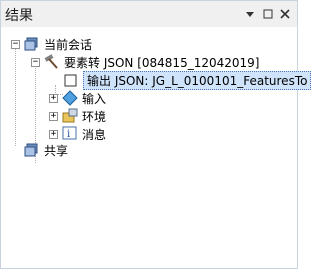 The height and width of the screenshot is (269, 320). I want to click on close-icon, so click(285, 14).